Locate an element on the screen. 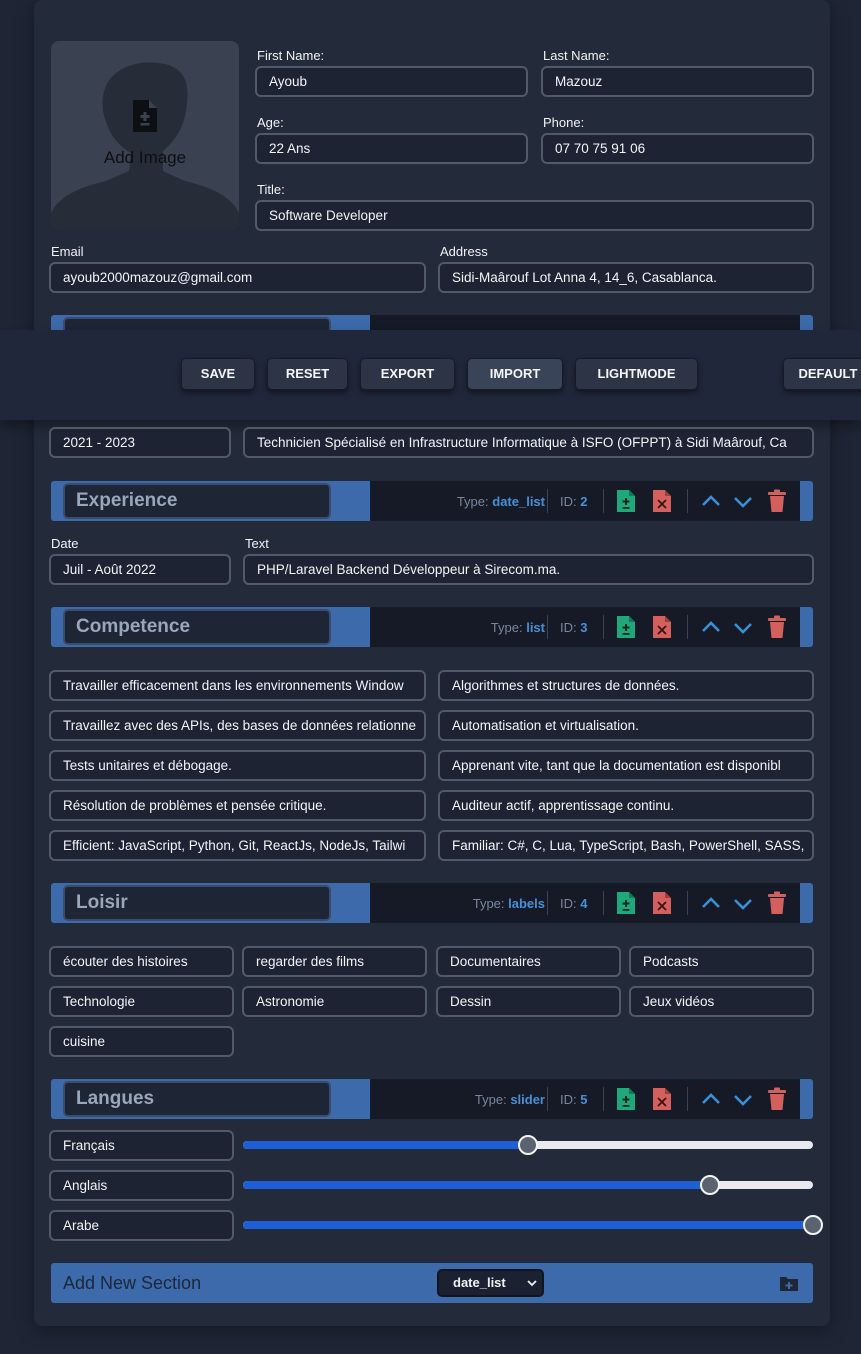 This screenshot has width=861, height=1354. language-name-input: Français is located at coordinates (141, 1145).